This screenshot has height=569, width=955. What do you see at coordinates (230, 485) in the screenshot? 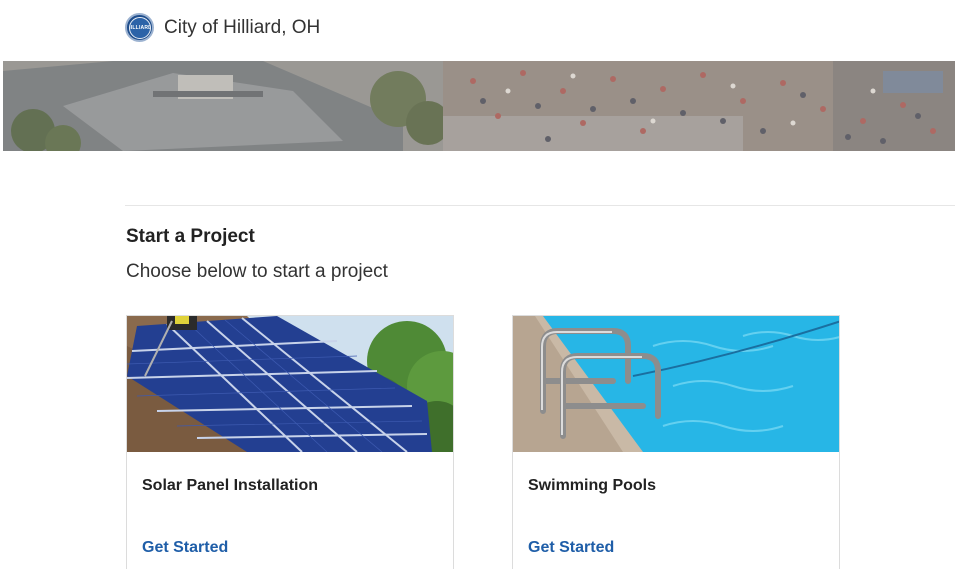
I see `card-title: Solar Panel Installation` at bounding box center [230, 485].